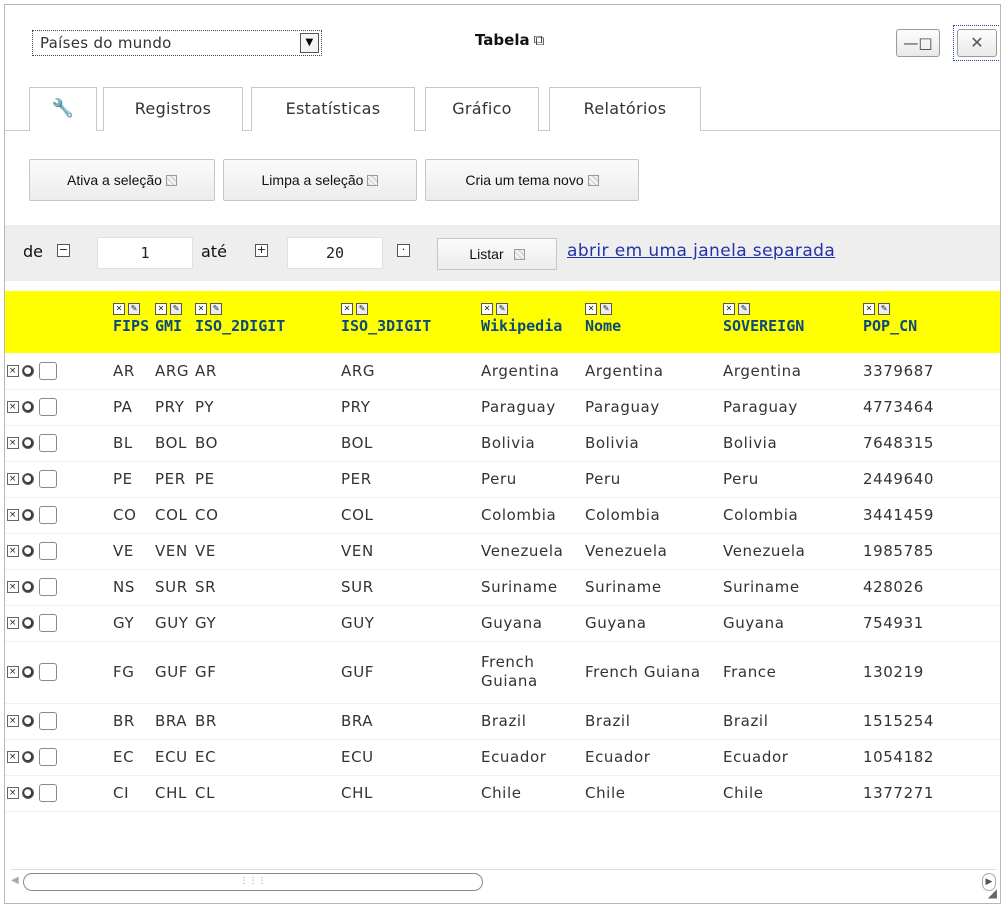 The image size is (1003, 908). I want to click on tab-tools: 🔧, so click(63, 109).